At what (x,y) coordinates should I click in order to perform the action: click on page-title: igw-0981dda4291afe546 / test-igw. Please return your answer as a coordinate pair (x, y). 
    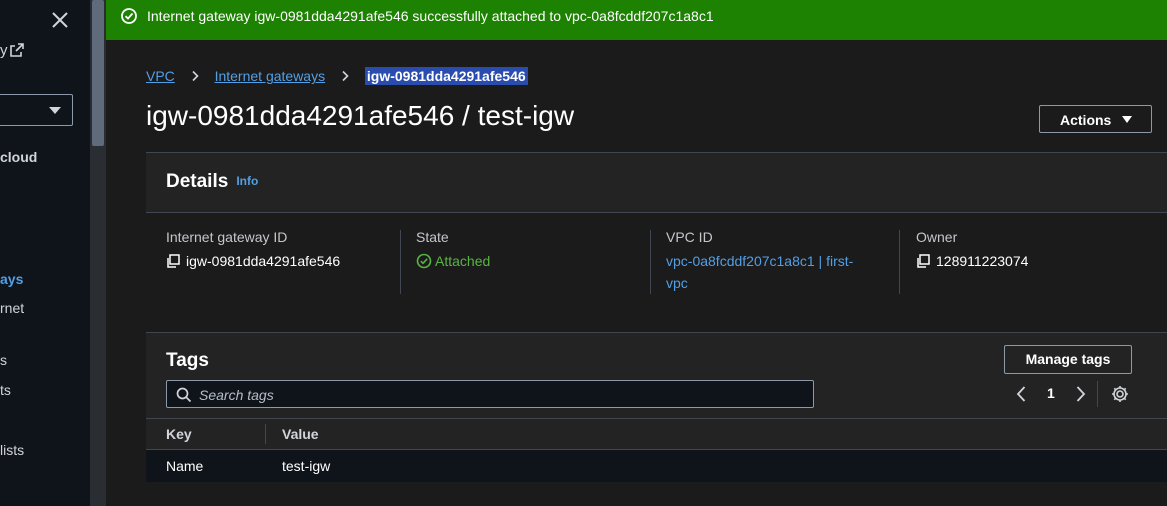
    Looking at the image, I should click on (360, 115).